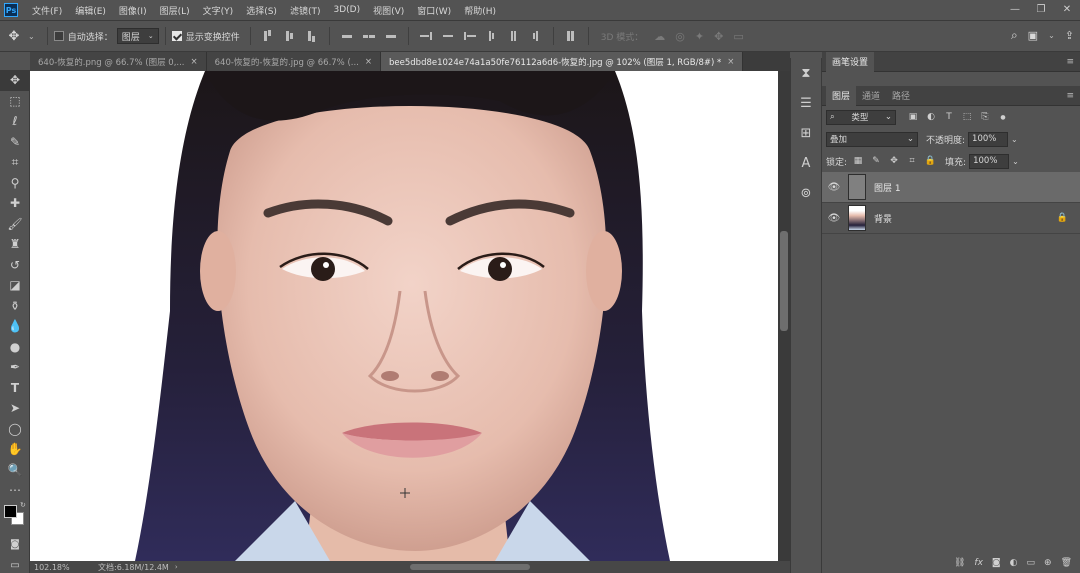 This screenshot has width=1080, height=573. Describe the element at coordinates (876, 161) in the screenshot. I see `lock-image-icon: ✎` at that location.